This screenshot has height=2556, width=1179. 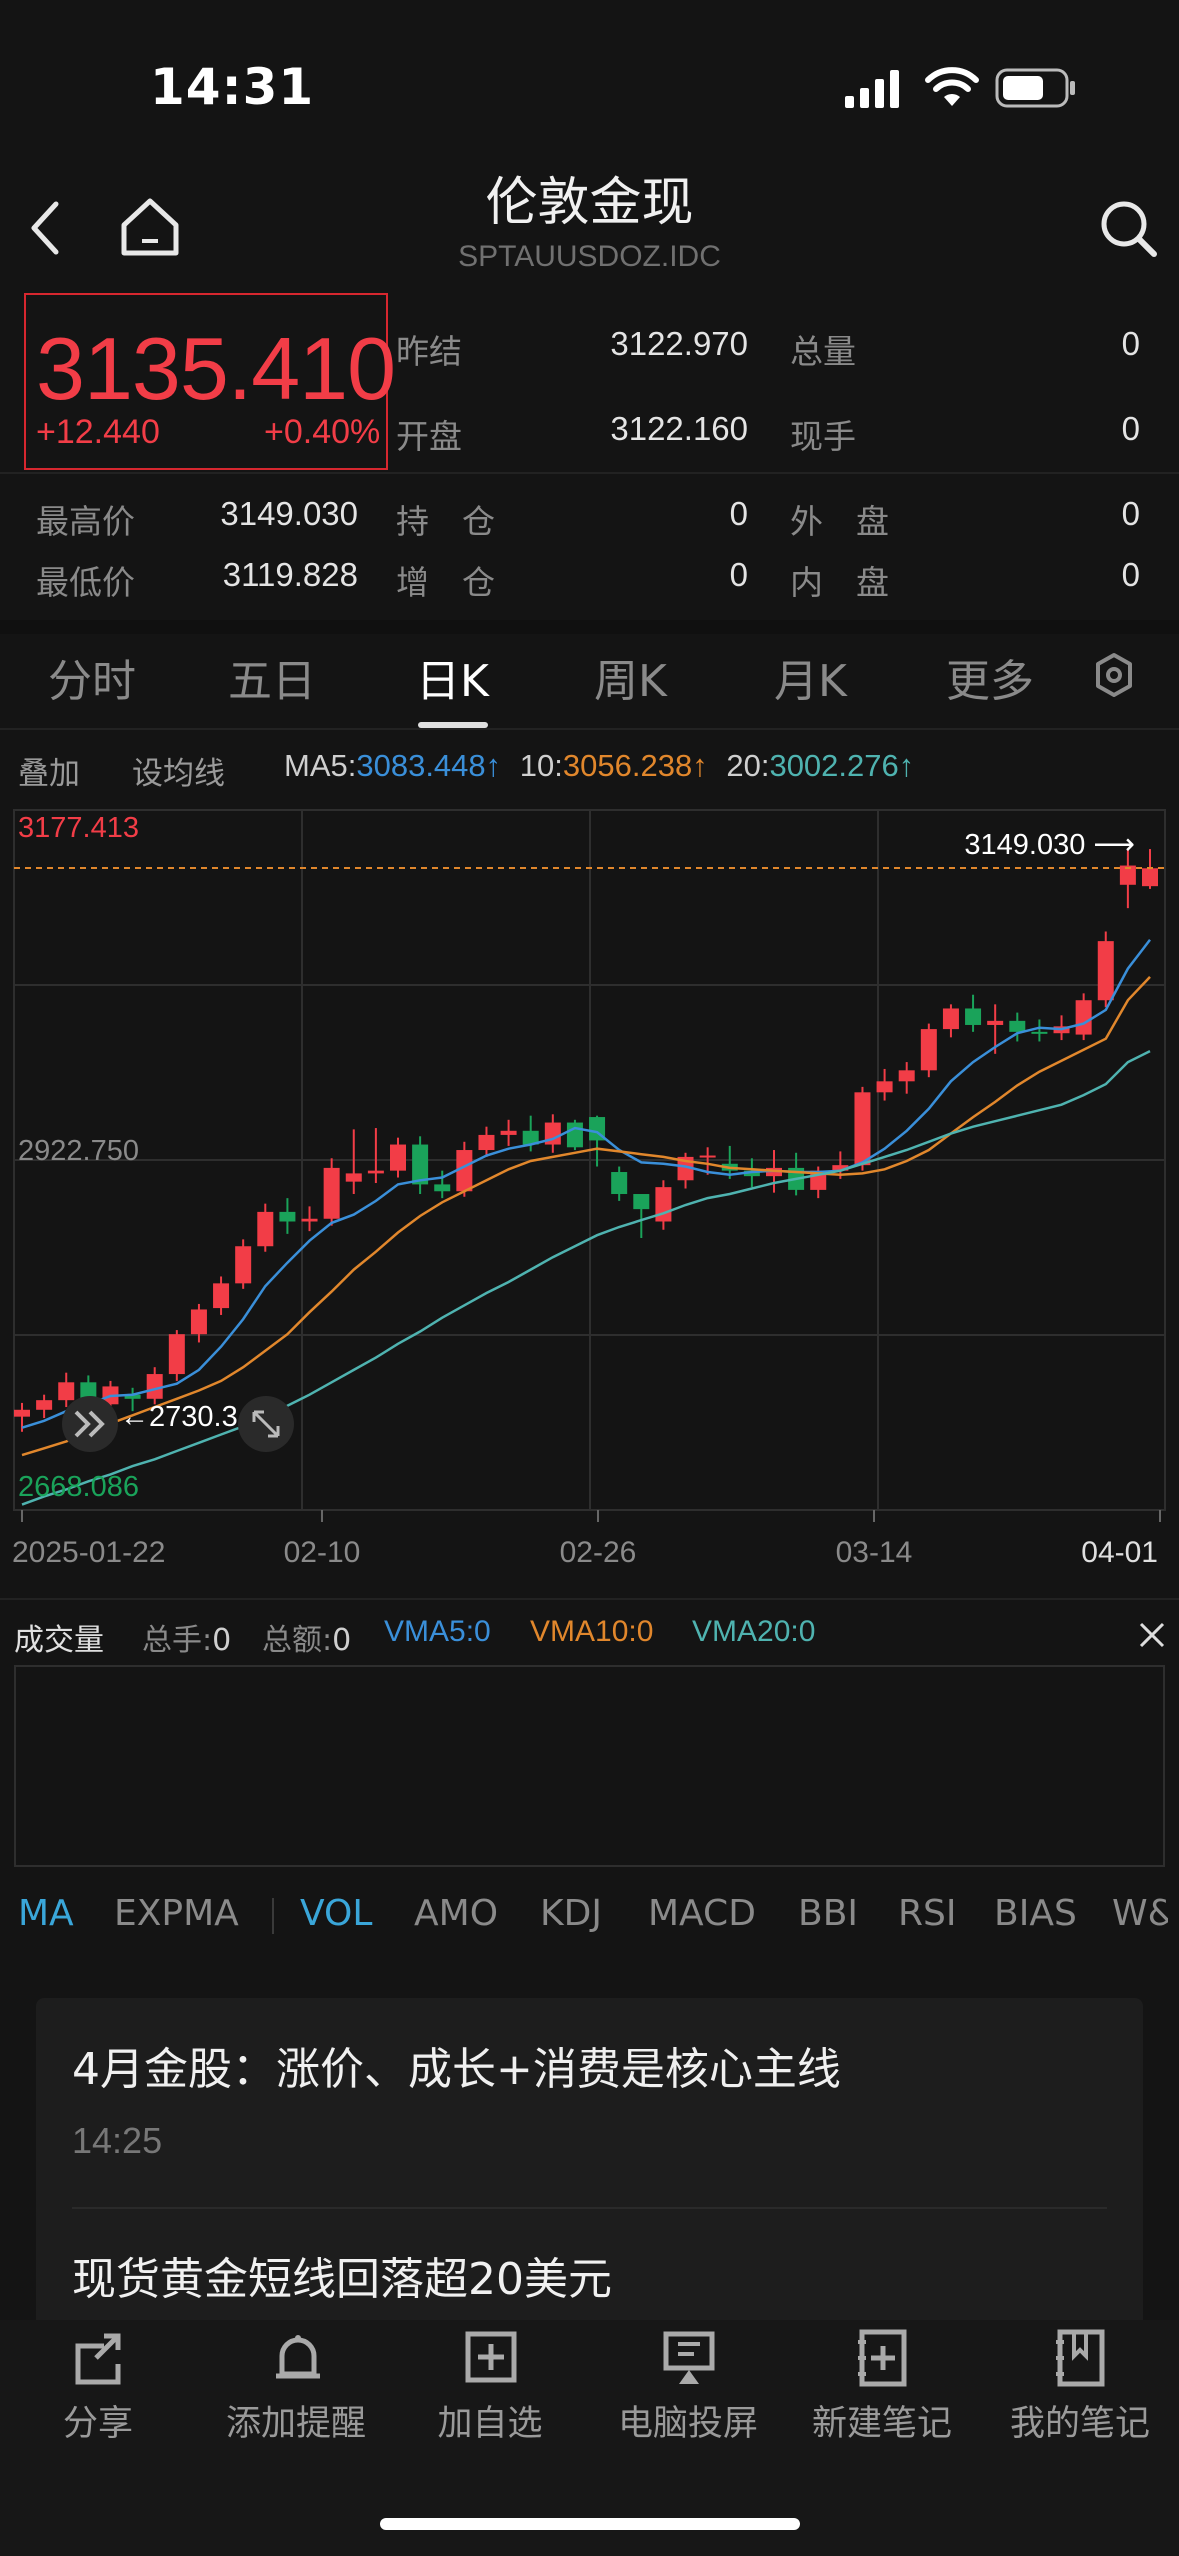 What do you see at coordinates (320, 765) in the screenshot?
I see `ma5-label: MA5:` at bounding box center [320, 765].